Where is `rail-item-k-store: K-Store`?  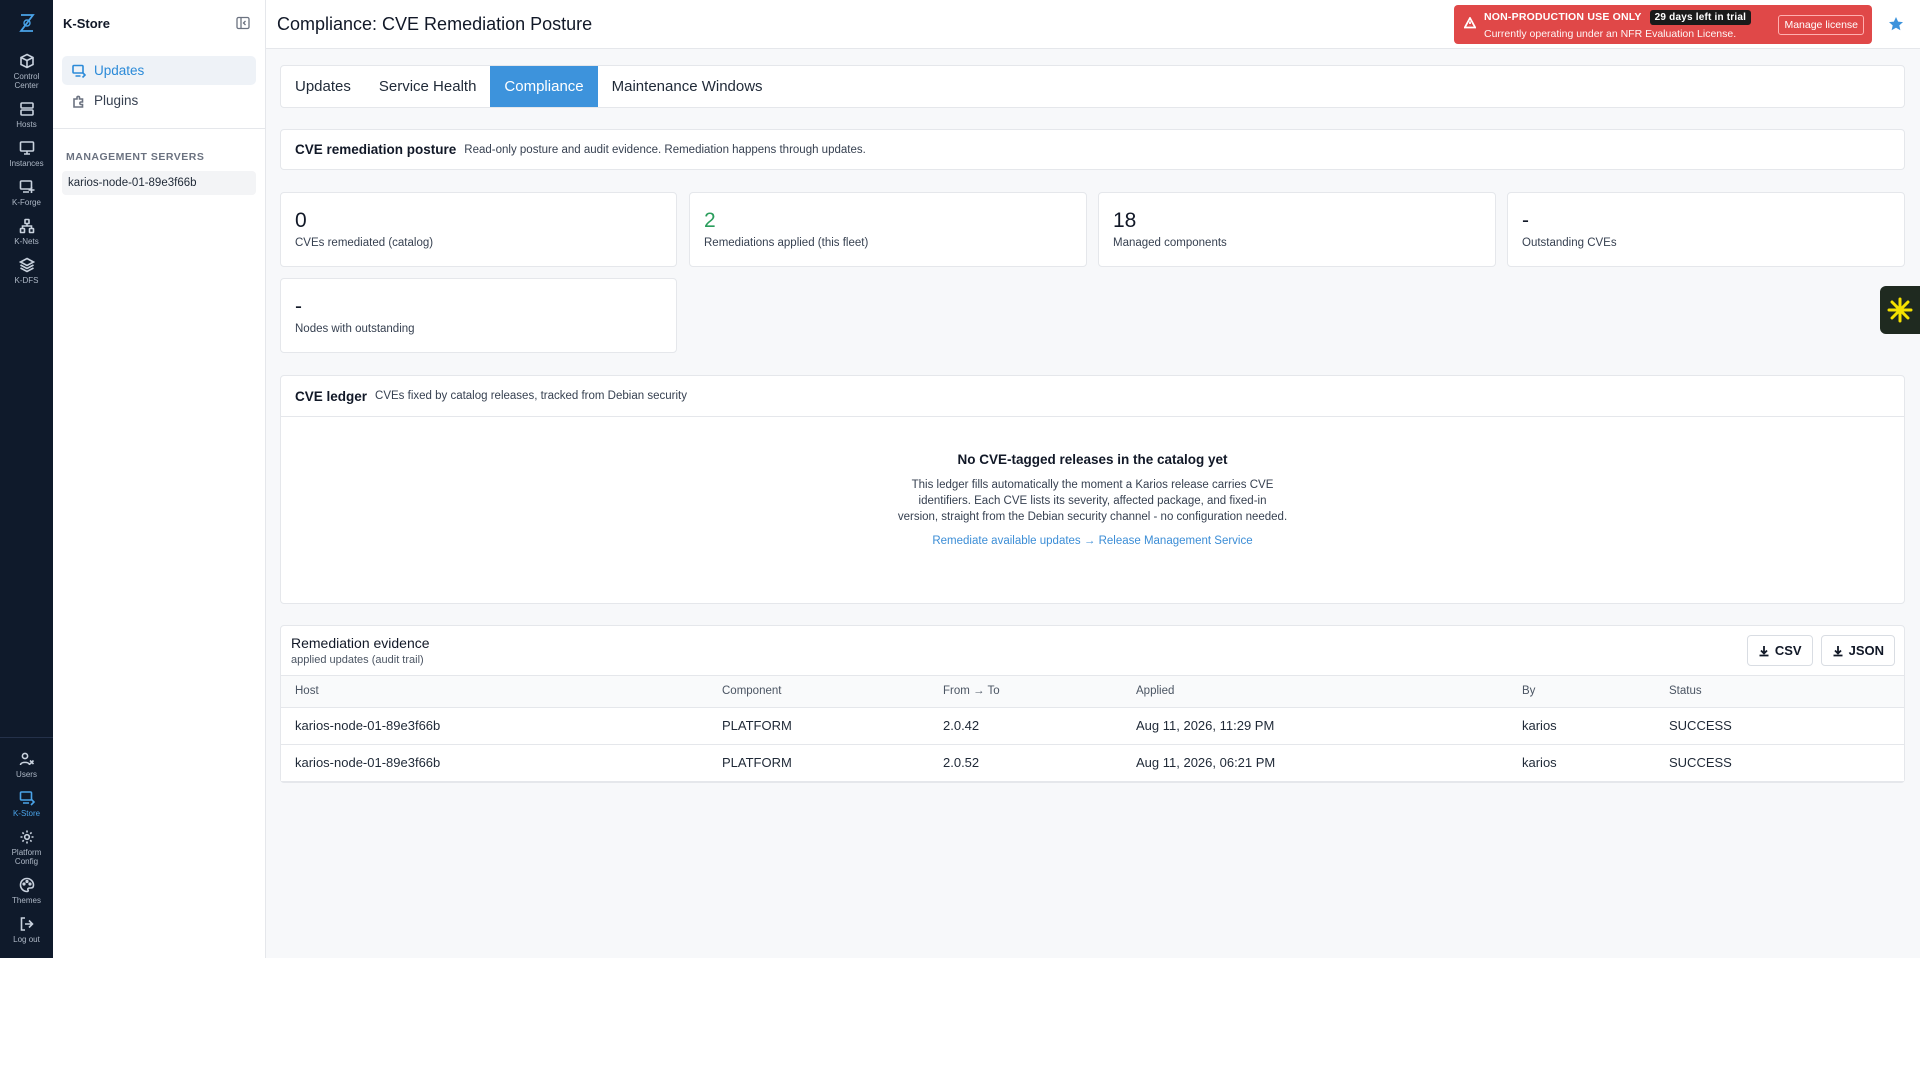
rail-item-k-store: K-Store is located at coordinates (26, 802).